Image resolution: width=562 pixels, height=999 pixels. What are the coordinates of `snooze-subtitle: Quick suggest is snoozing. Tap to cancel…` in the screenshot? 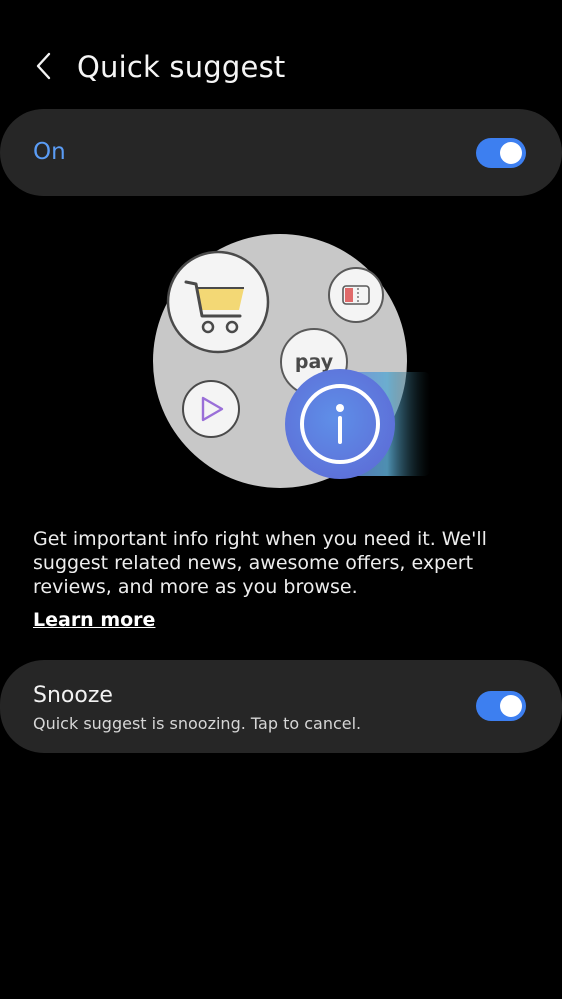 It's located at (197, 723).